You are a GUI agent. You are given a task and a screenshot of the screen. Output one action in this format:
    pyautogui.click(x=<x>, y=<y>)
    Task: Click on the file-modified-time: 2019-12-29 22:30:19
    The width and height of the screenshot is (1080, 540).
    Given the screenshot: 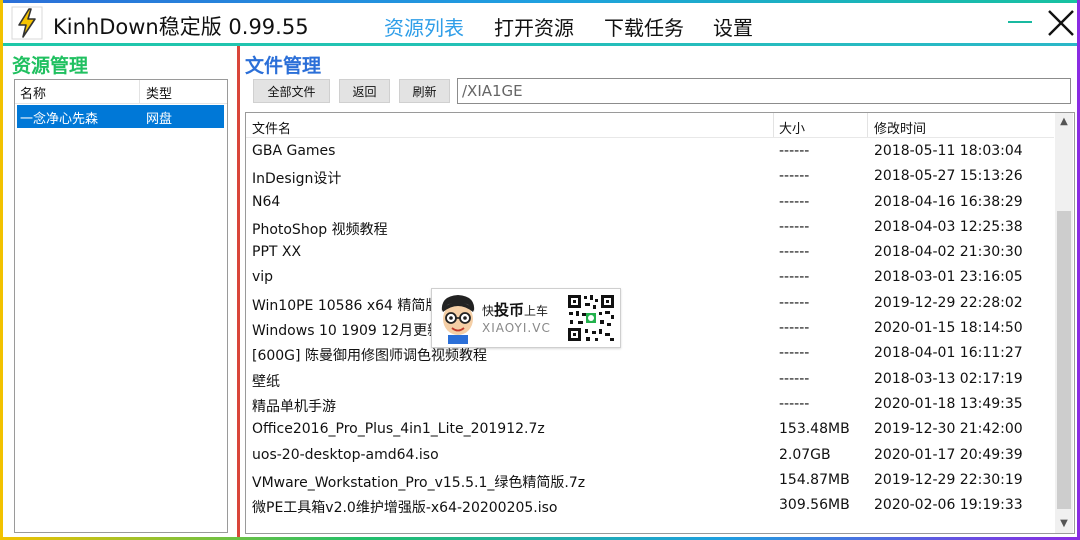 What is the action you would take?
    pyautogui.click(x=948, y=479)
    